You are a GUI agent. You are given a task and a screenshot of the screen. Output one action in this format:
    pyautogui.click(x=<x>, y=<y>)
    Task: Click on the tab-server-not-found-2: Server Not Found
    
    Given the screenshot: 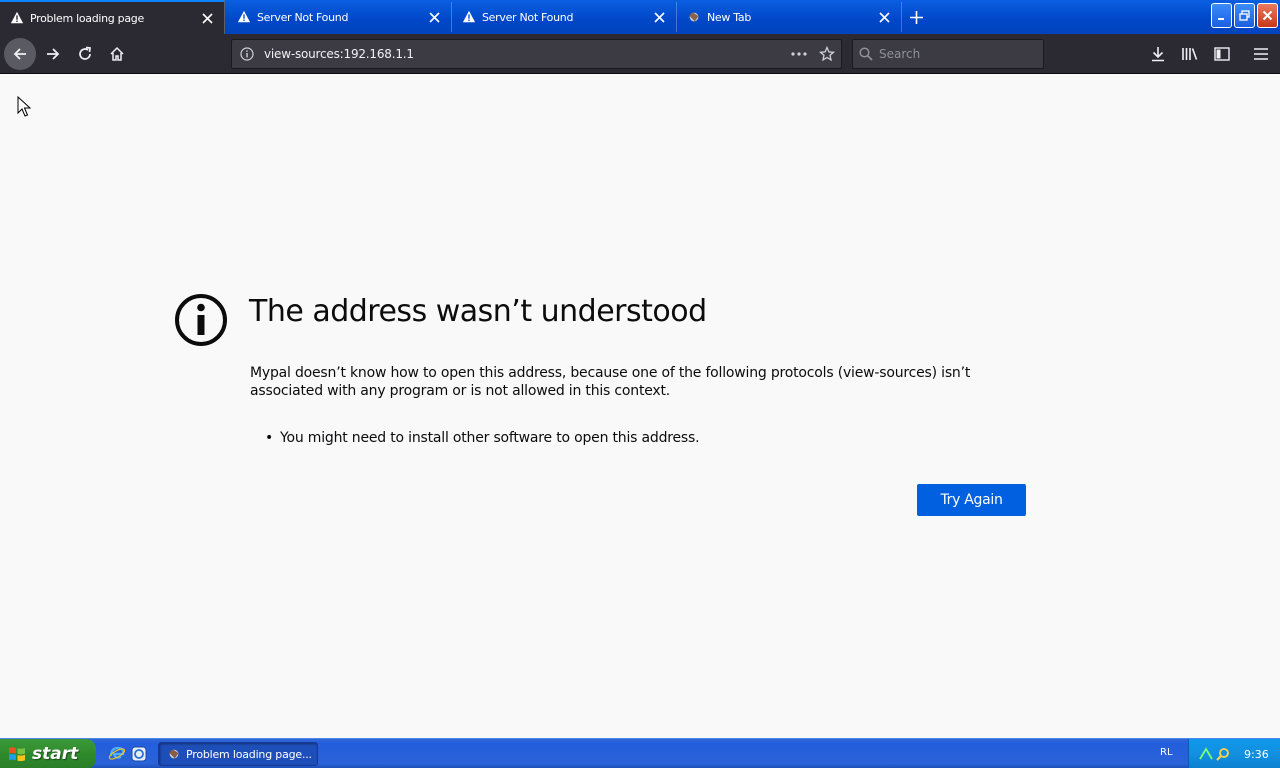 What is the action you would take?
    pyautogui.click(x=564, y=17)
    